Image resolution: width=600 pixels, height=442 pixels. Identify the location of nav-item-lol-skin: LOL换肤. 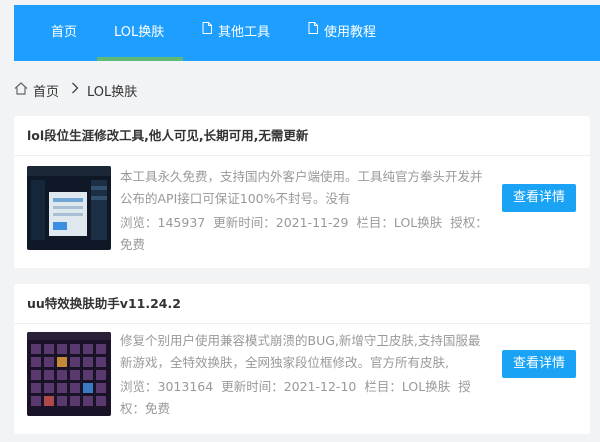
(139, 33).